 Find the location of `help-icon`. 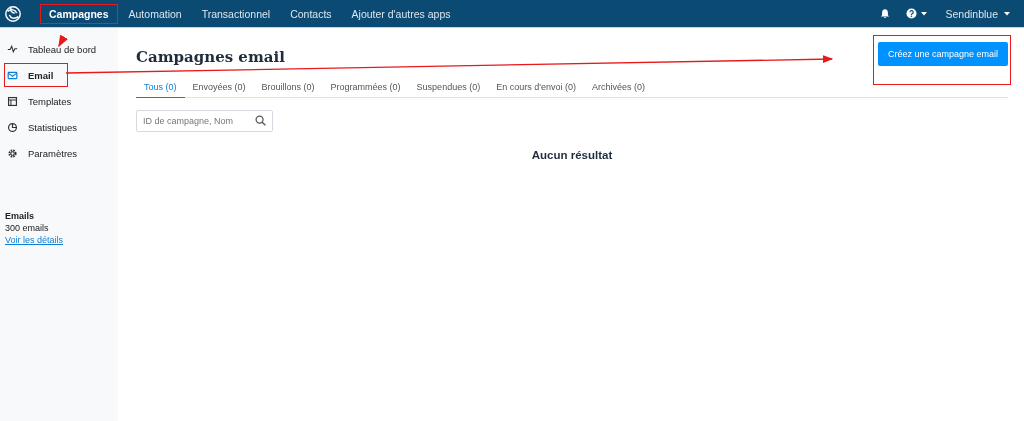

help-icon is located at coordinates (912, 13).